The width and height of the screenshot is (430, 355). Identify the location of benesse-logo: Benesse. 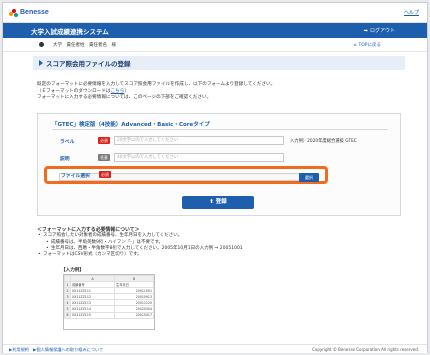
(29, 12).